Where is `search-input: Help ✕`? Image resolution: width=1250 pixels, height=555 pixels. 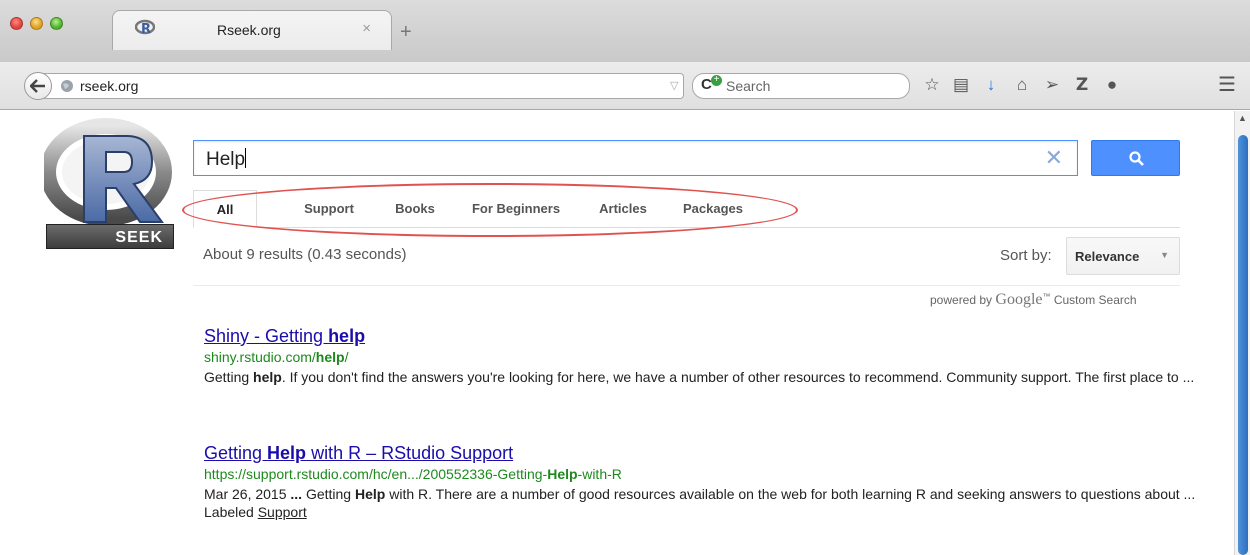
search-input: Help ✕ is located at coordinates (635, 158).